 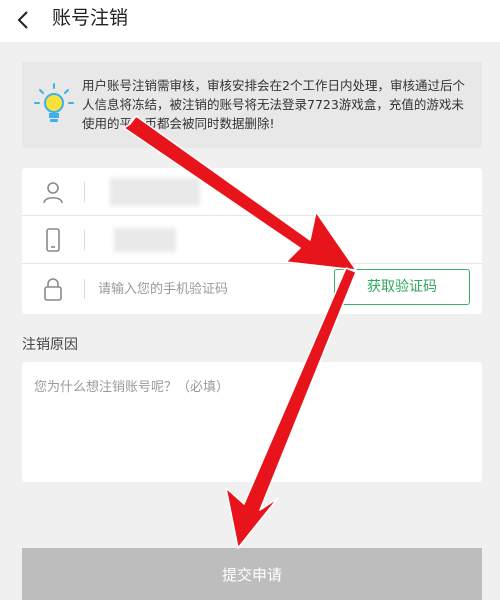 What do you see at coordinates (54, 104) in the screenshot?
I see `lightbulb-icon` at bounding box center [54, 104].